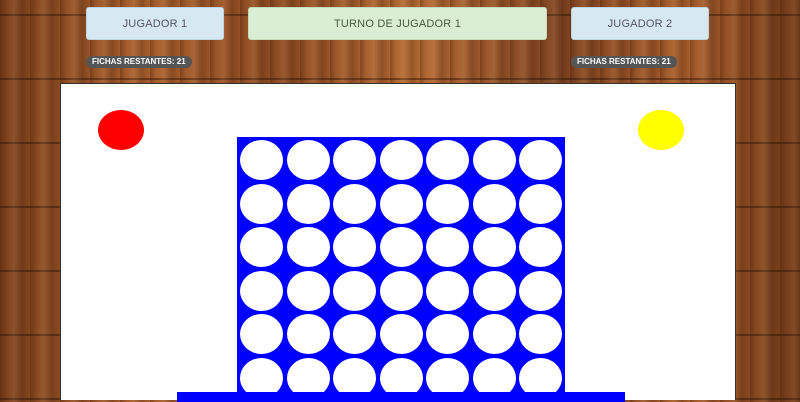 The height and width of the screenshot is (402, 800). Describe the element at coordinates (661, 130) in the screenshot. I see `player2-token` at that location.